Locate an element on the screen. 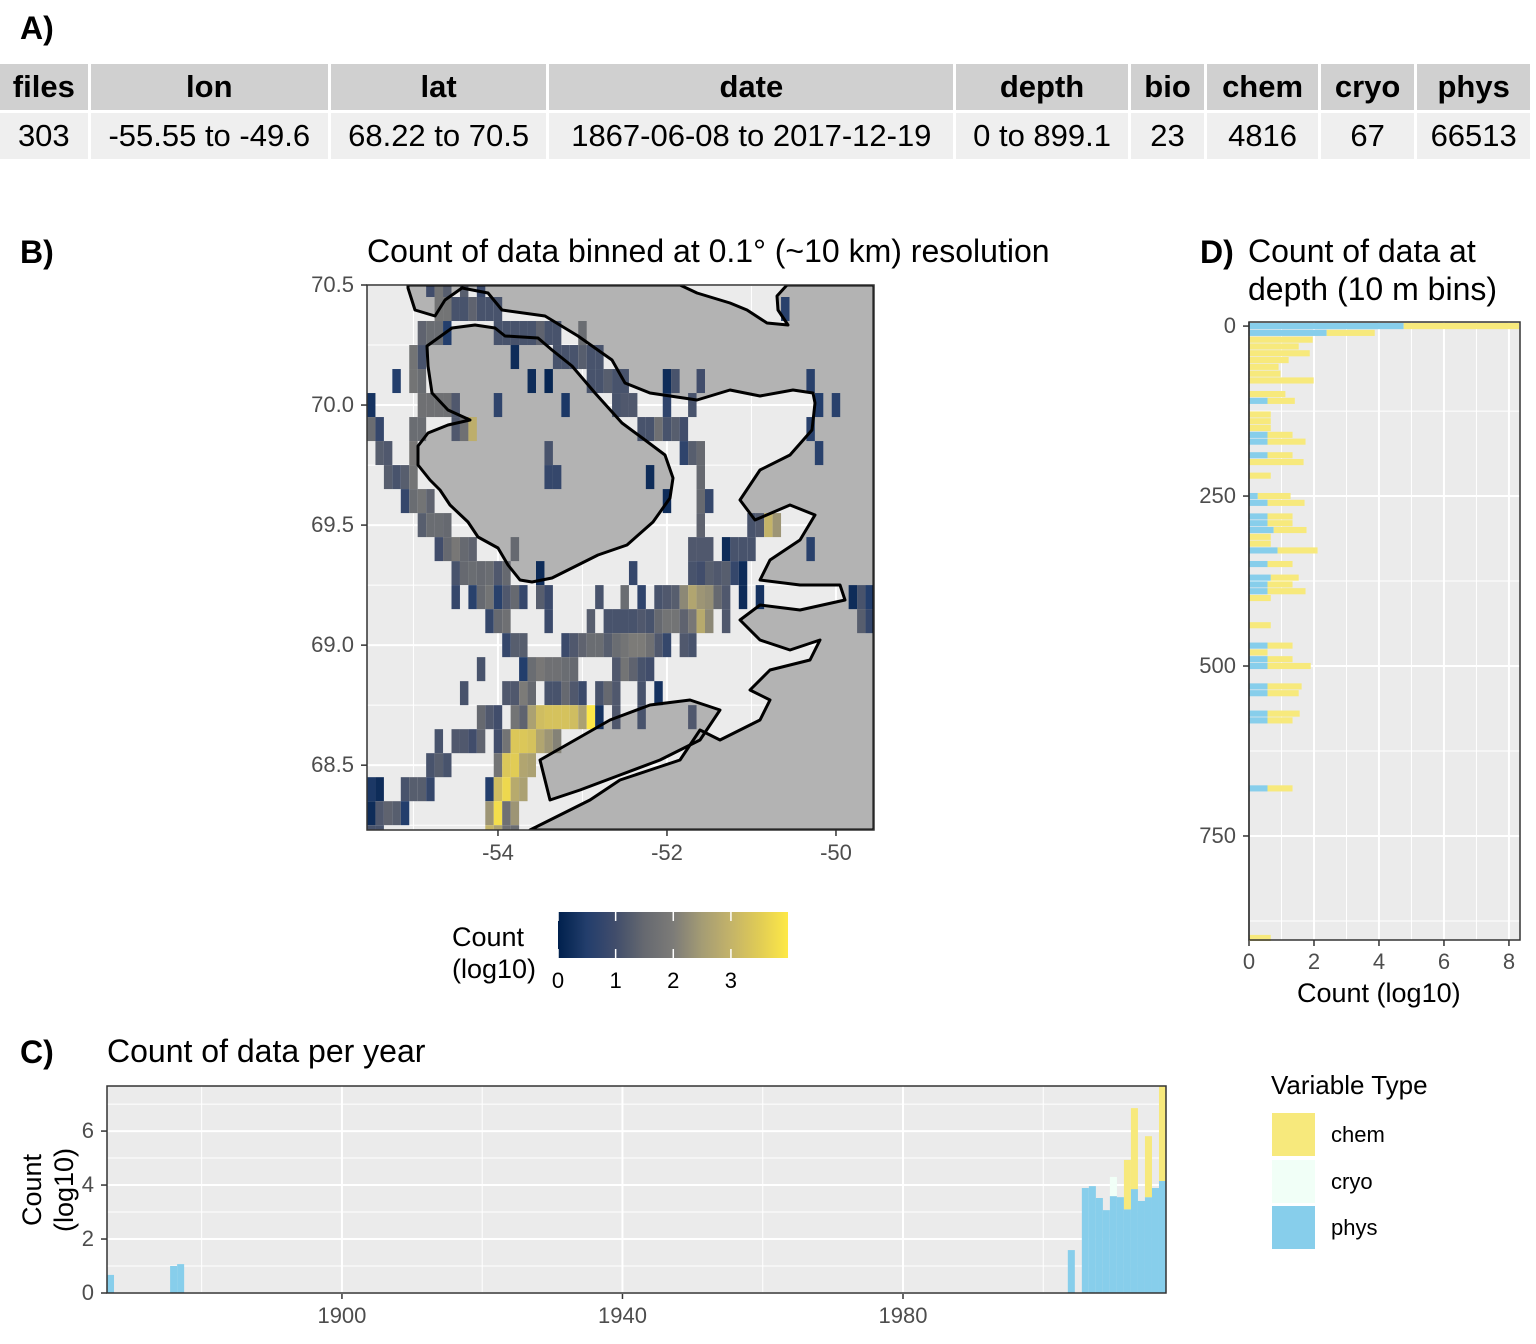 The width and height of the screenshot is (1536, 1344). map-x-tick-label: -50 is located at coordinates (836, 852).